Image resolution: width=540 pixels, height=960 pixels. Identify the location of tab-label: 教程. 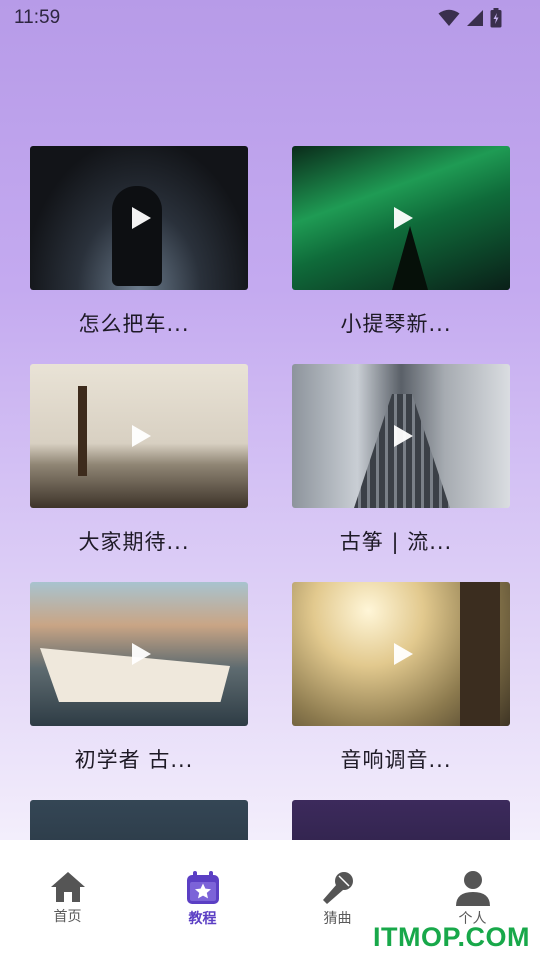
(202, 919).